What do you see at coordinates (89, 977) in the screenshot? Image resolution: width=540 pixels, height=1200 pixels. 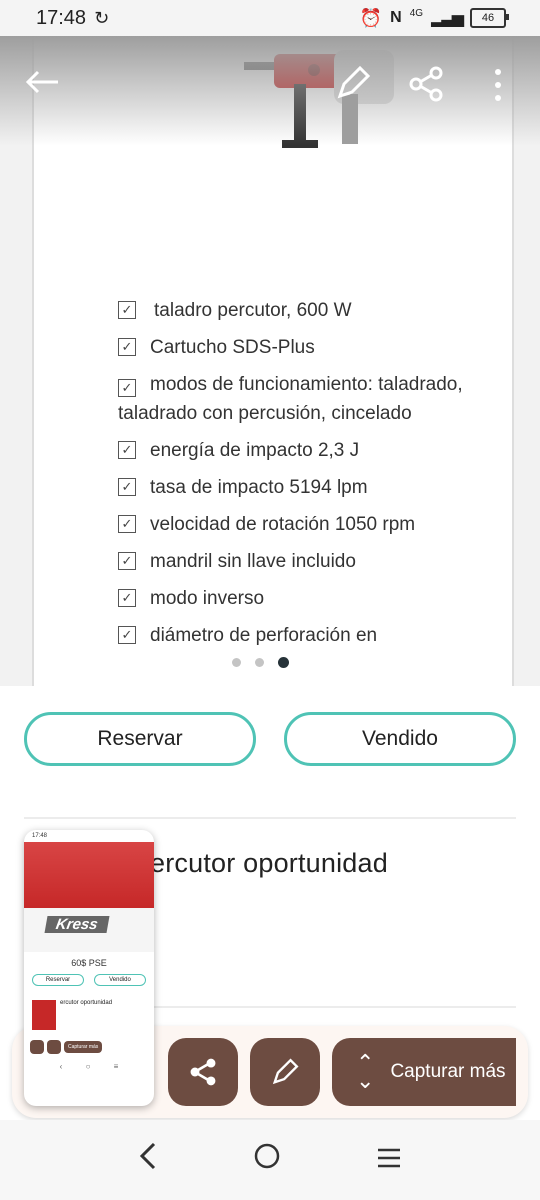 I see `thumb-buttons: Reservar Vendido` at bounding box center [89, 977].